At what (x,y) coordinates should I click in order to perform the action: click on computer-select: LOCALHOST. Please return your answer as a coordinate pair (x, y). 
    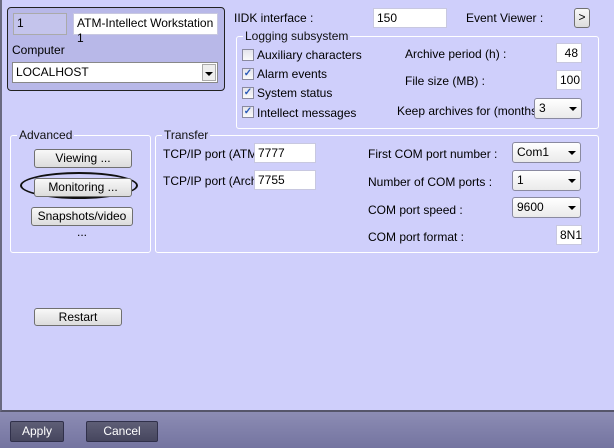
    Looking at the image, I should click on (115, 72).